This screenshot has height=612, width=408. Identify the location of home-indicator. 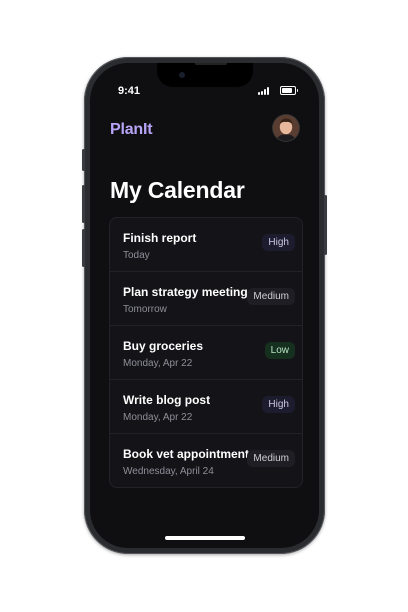
(204, 538).